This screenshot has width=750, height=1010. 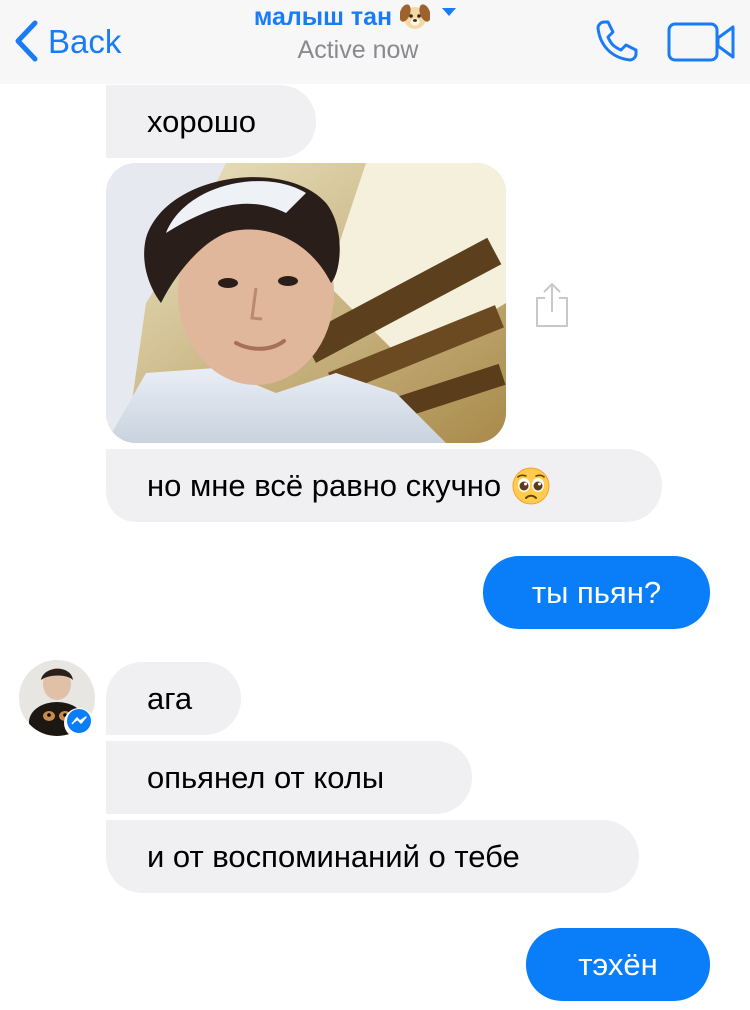 I want to click on contact-name-dropdown: малыш тан, so click(x=355, y=17).